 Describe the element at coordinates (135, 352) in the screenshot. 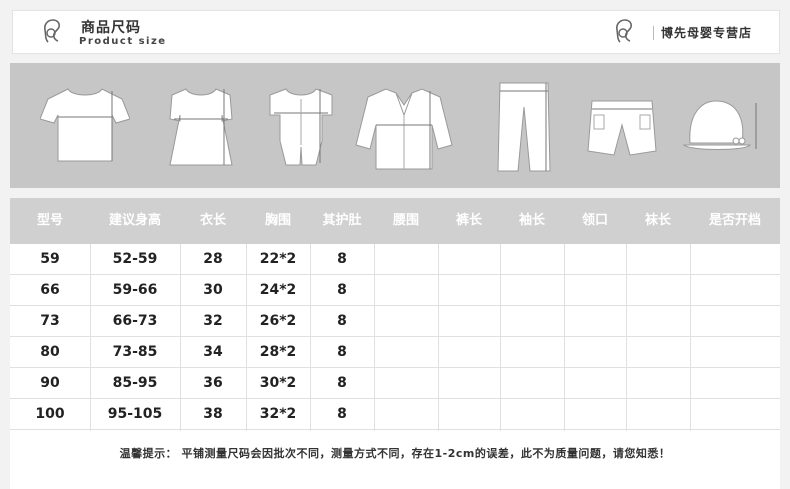

I see `table-cell: 73-85` at that location.